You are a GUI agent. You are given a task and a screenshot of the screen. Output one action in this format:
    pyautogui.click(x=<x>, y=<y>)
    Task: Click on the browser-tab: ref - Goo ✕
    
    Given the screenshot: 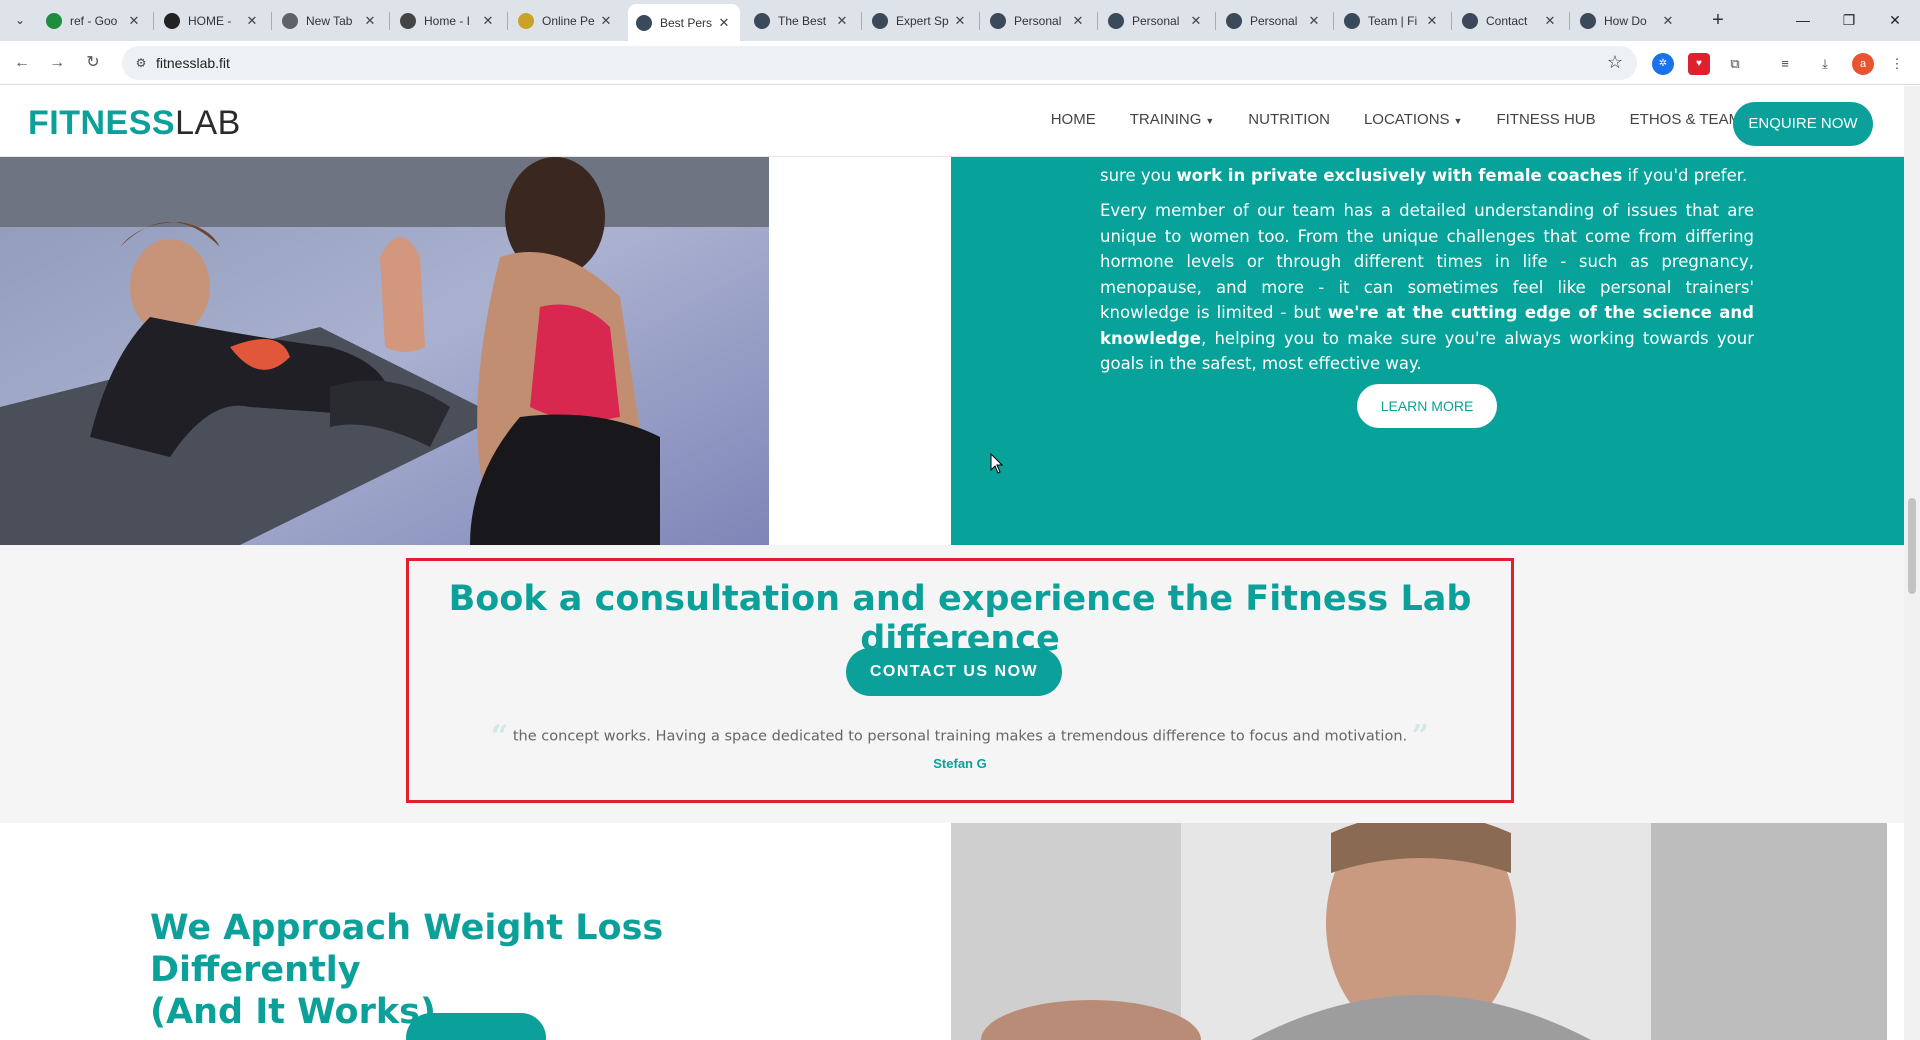 What is the action you would take?
    pyautogui.click(x=94, y=20)
    